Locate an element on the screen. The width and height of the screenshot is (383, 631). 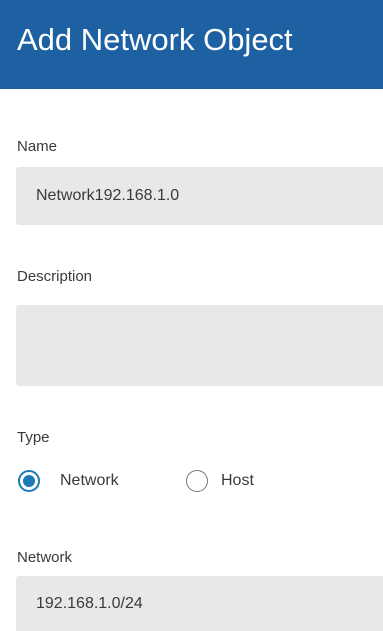
name-label: Name is located at coordinates (37, 146).